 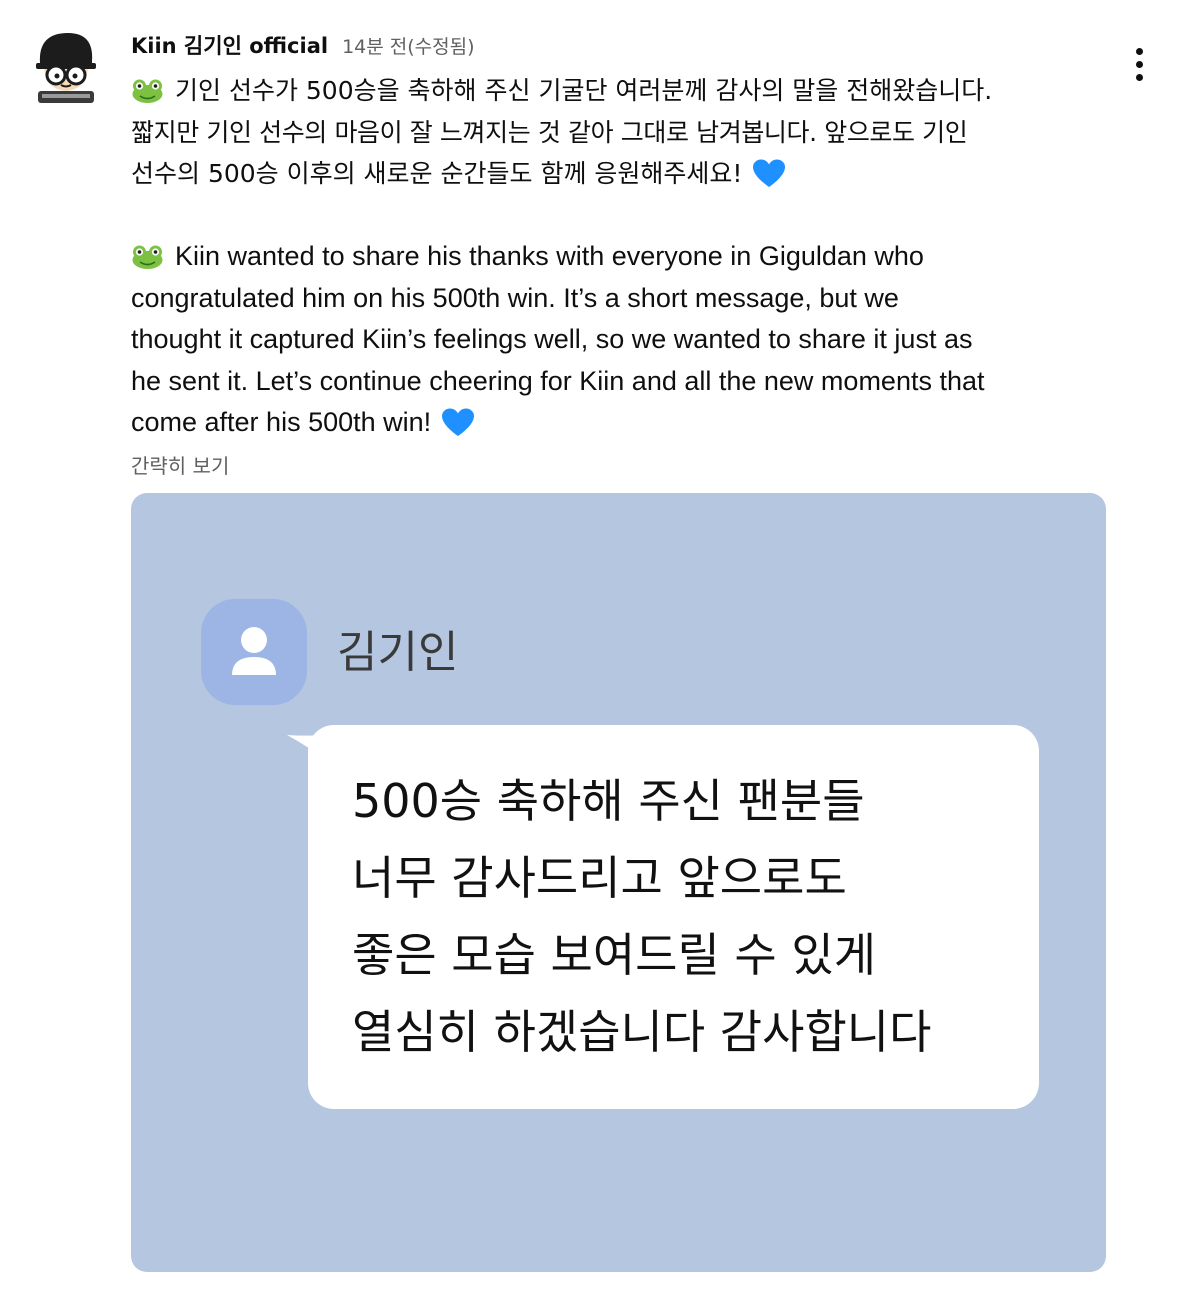 I want to click on contact-name: 김기인, so click(x=398, y=652).